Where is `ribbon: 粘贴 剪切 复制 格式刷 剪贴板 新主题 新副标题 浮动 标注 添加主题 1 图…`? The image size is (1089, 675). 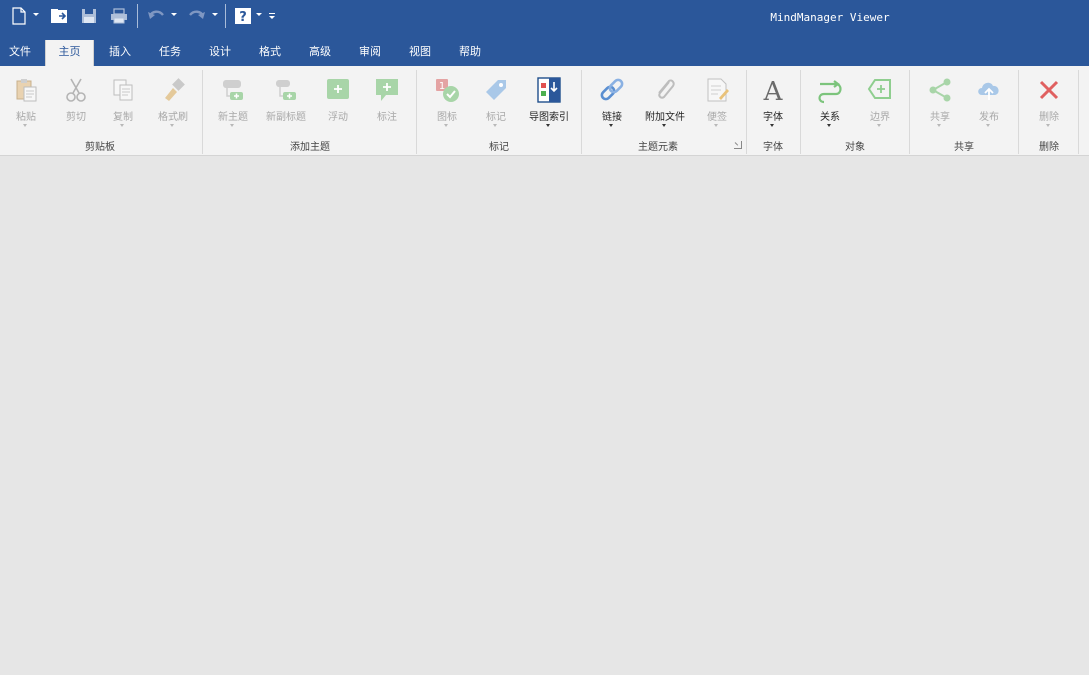
ribbon: 粘贴 剪切 复制 格式刷 剪贴板 新主题 新副标题 浮动 标注 添加主题 1 图… is located at coordinates (544, 111).